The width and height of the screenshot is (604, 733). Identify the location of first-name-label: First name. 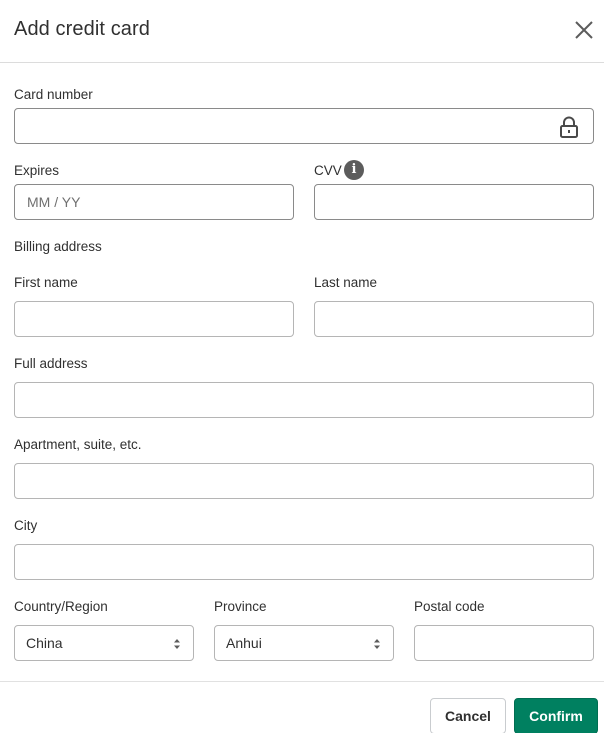
(46, 282).